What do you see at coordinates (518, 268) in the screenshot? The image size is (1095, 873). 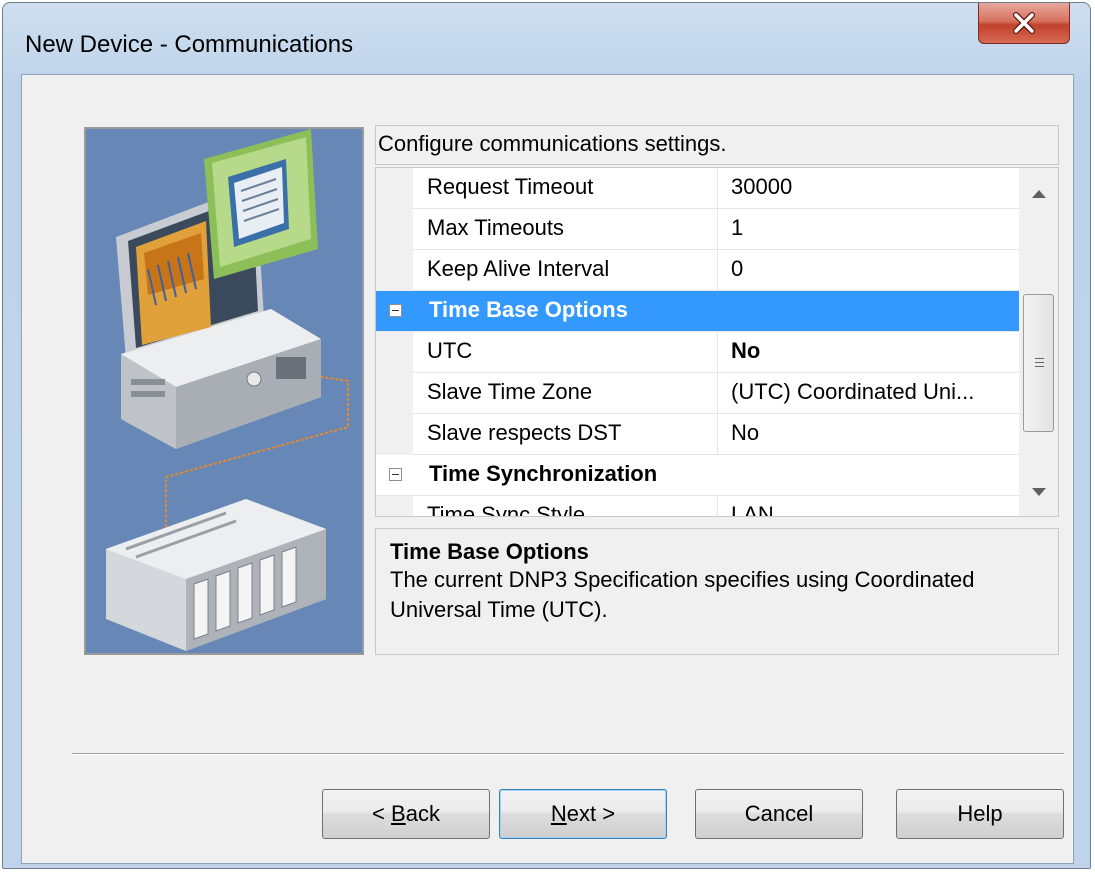 I see `property-name: Keep Alive Interval` at bounding box center [518, 268].